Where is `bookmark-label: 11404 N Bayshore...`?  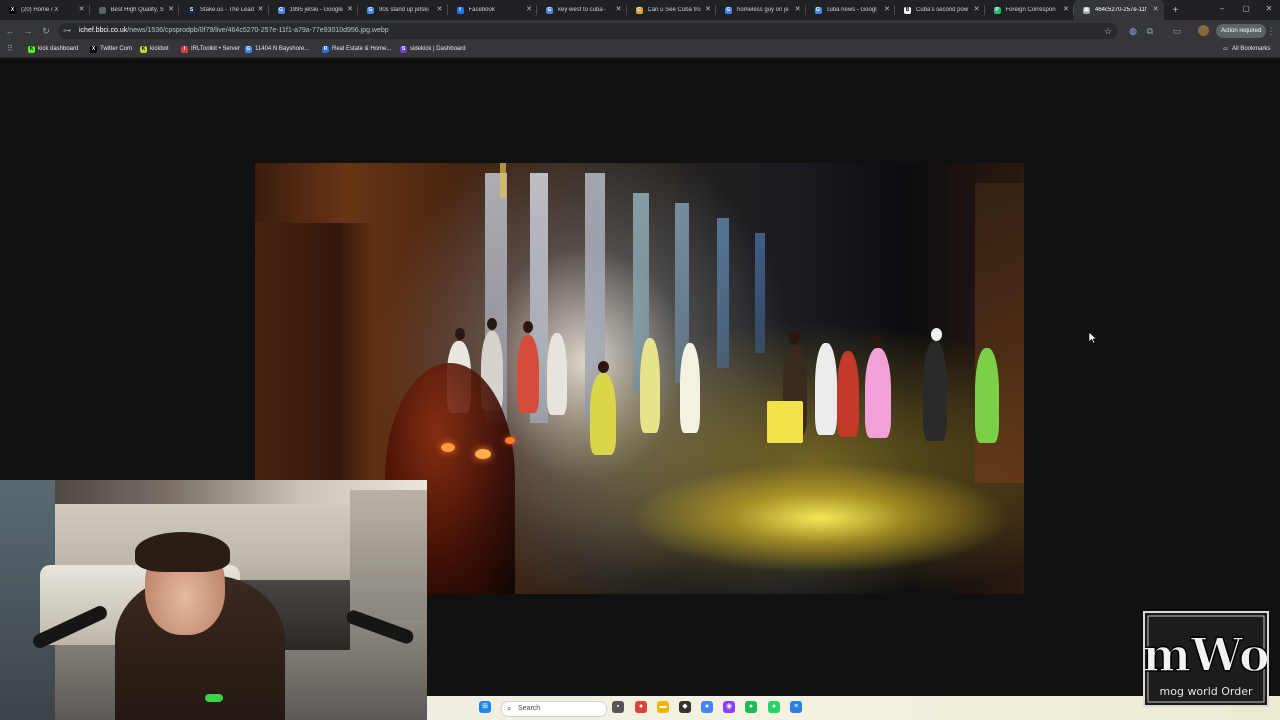
bookmark-label: 11404 N Bayshore... is located at coordinates (282, 49).